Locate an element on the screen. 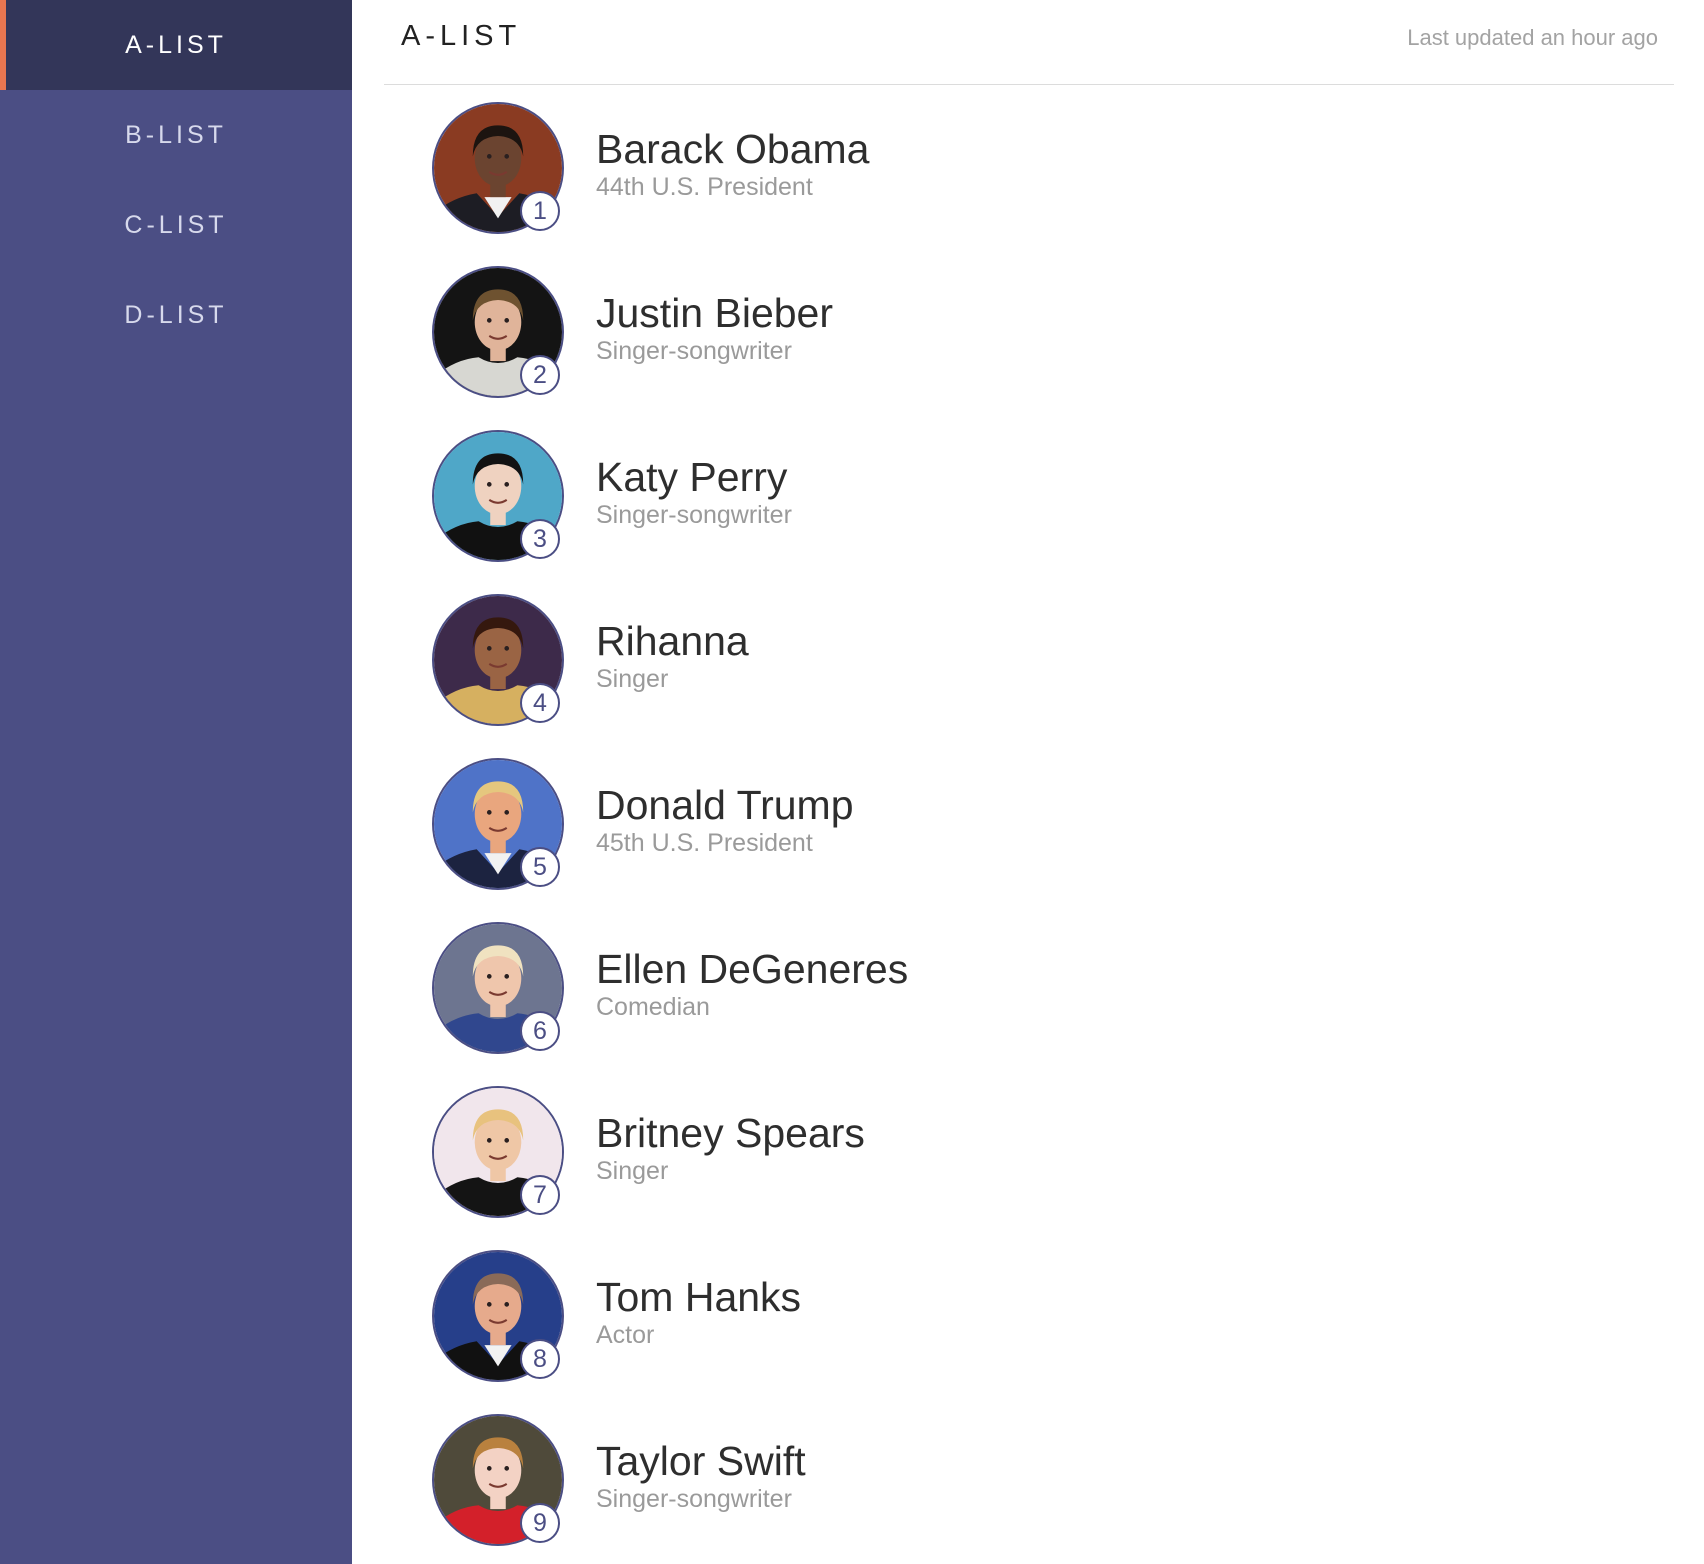 Image resolution: width=1704 pixels, height=1564 pixels. person-info: Donald Trump 45th U.S. President is located at coordinates (725, 820).